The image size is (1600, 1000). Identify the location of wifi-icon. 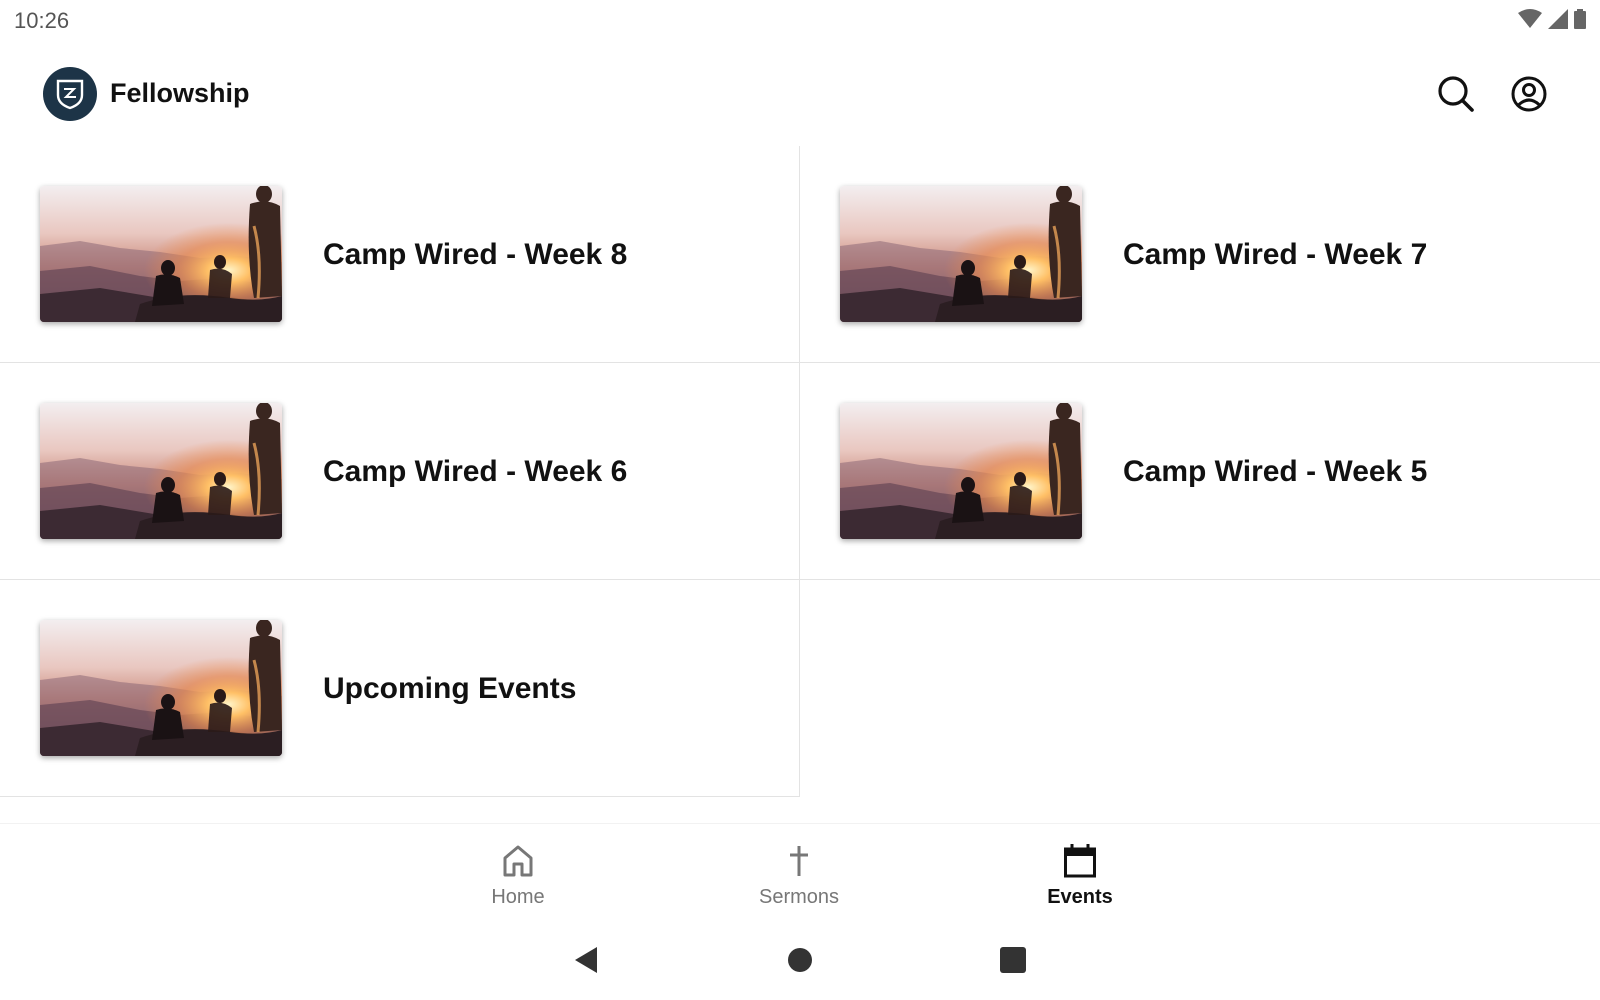
(1530, 18).